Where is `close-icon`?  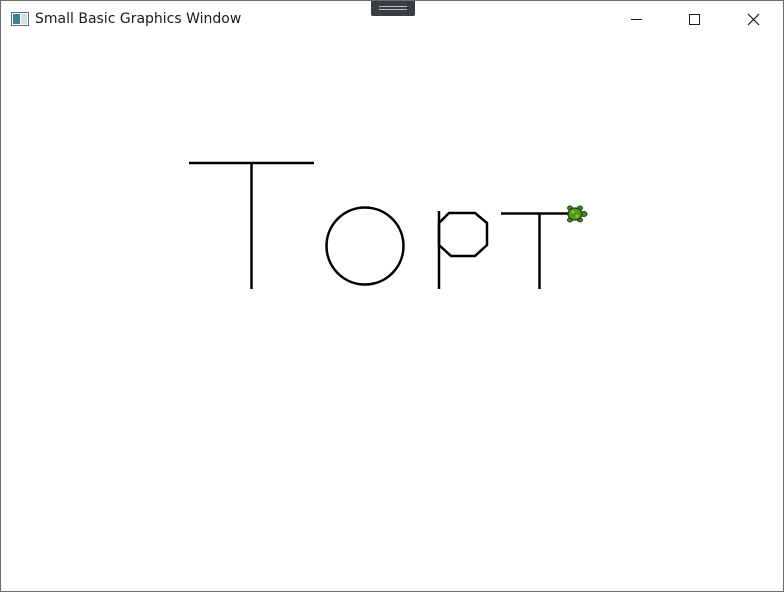
close-icon is located at coordinates (753, 19).